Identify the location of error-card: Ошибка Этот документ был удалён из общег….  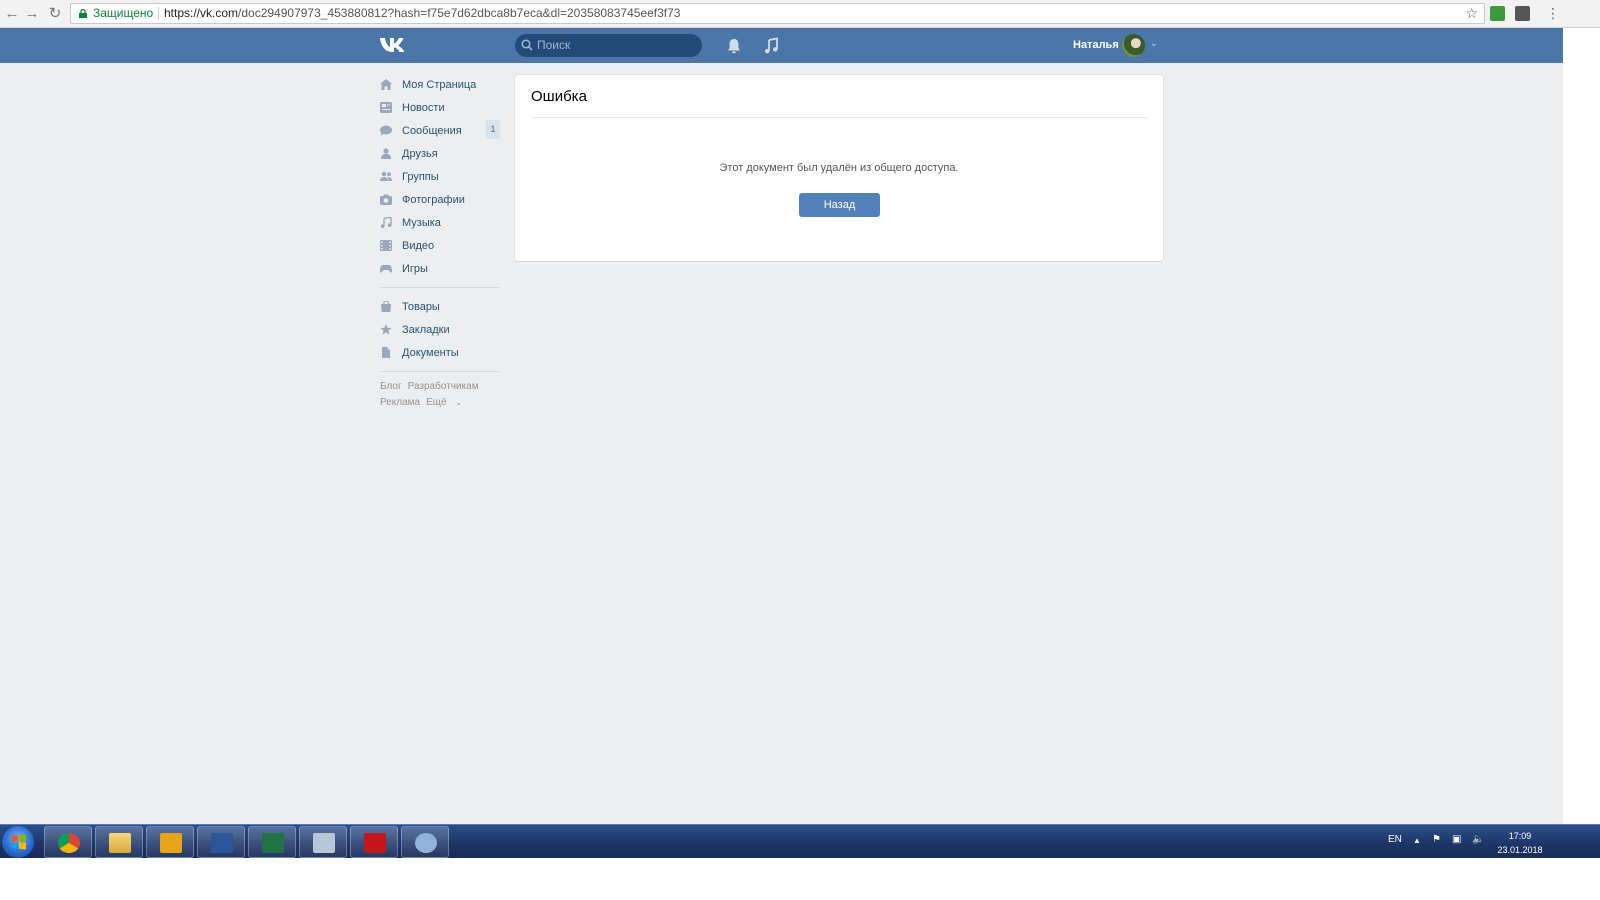
(839, 168).